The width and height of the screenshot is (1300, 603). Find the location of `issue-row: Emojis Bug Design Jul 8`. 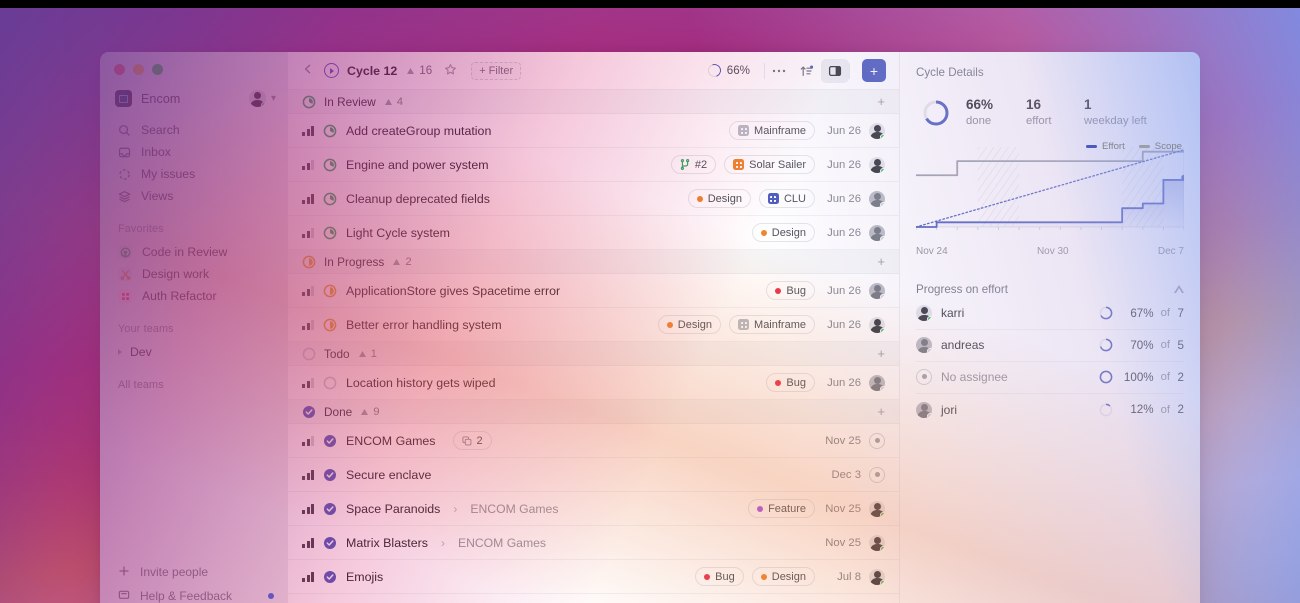

issue-row: Emojis Bug Design Jul 8 is located at coordinates (593, 577).